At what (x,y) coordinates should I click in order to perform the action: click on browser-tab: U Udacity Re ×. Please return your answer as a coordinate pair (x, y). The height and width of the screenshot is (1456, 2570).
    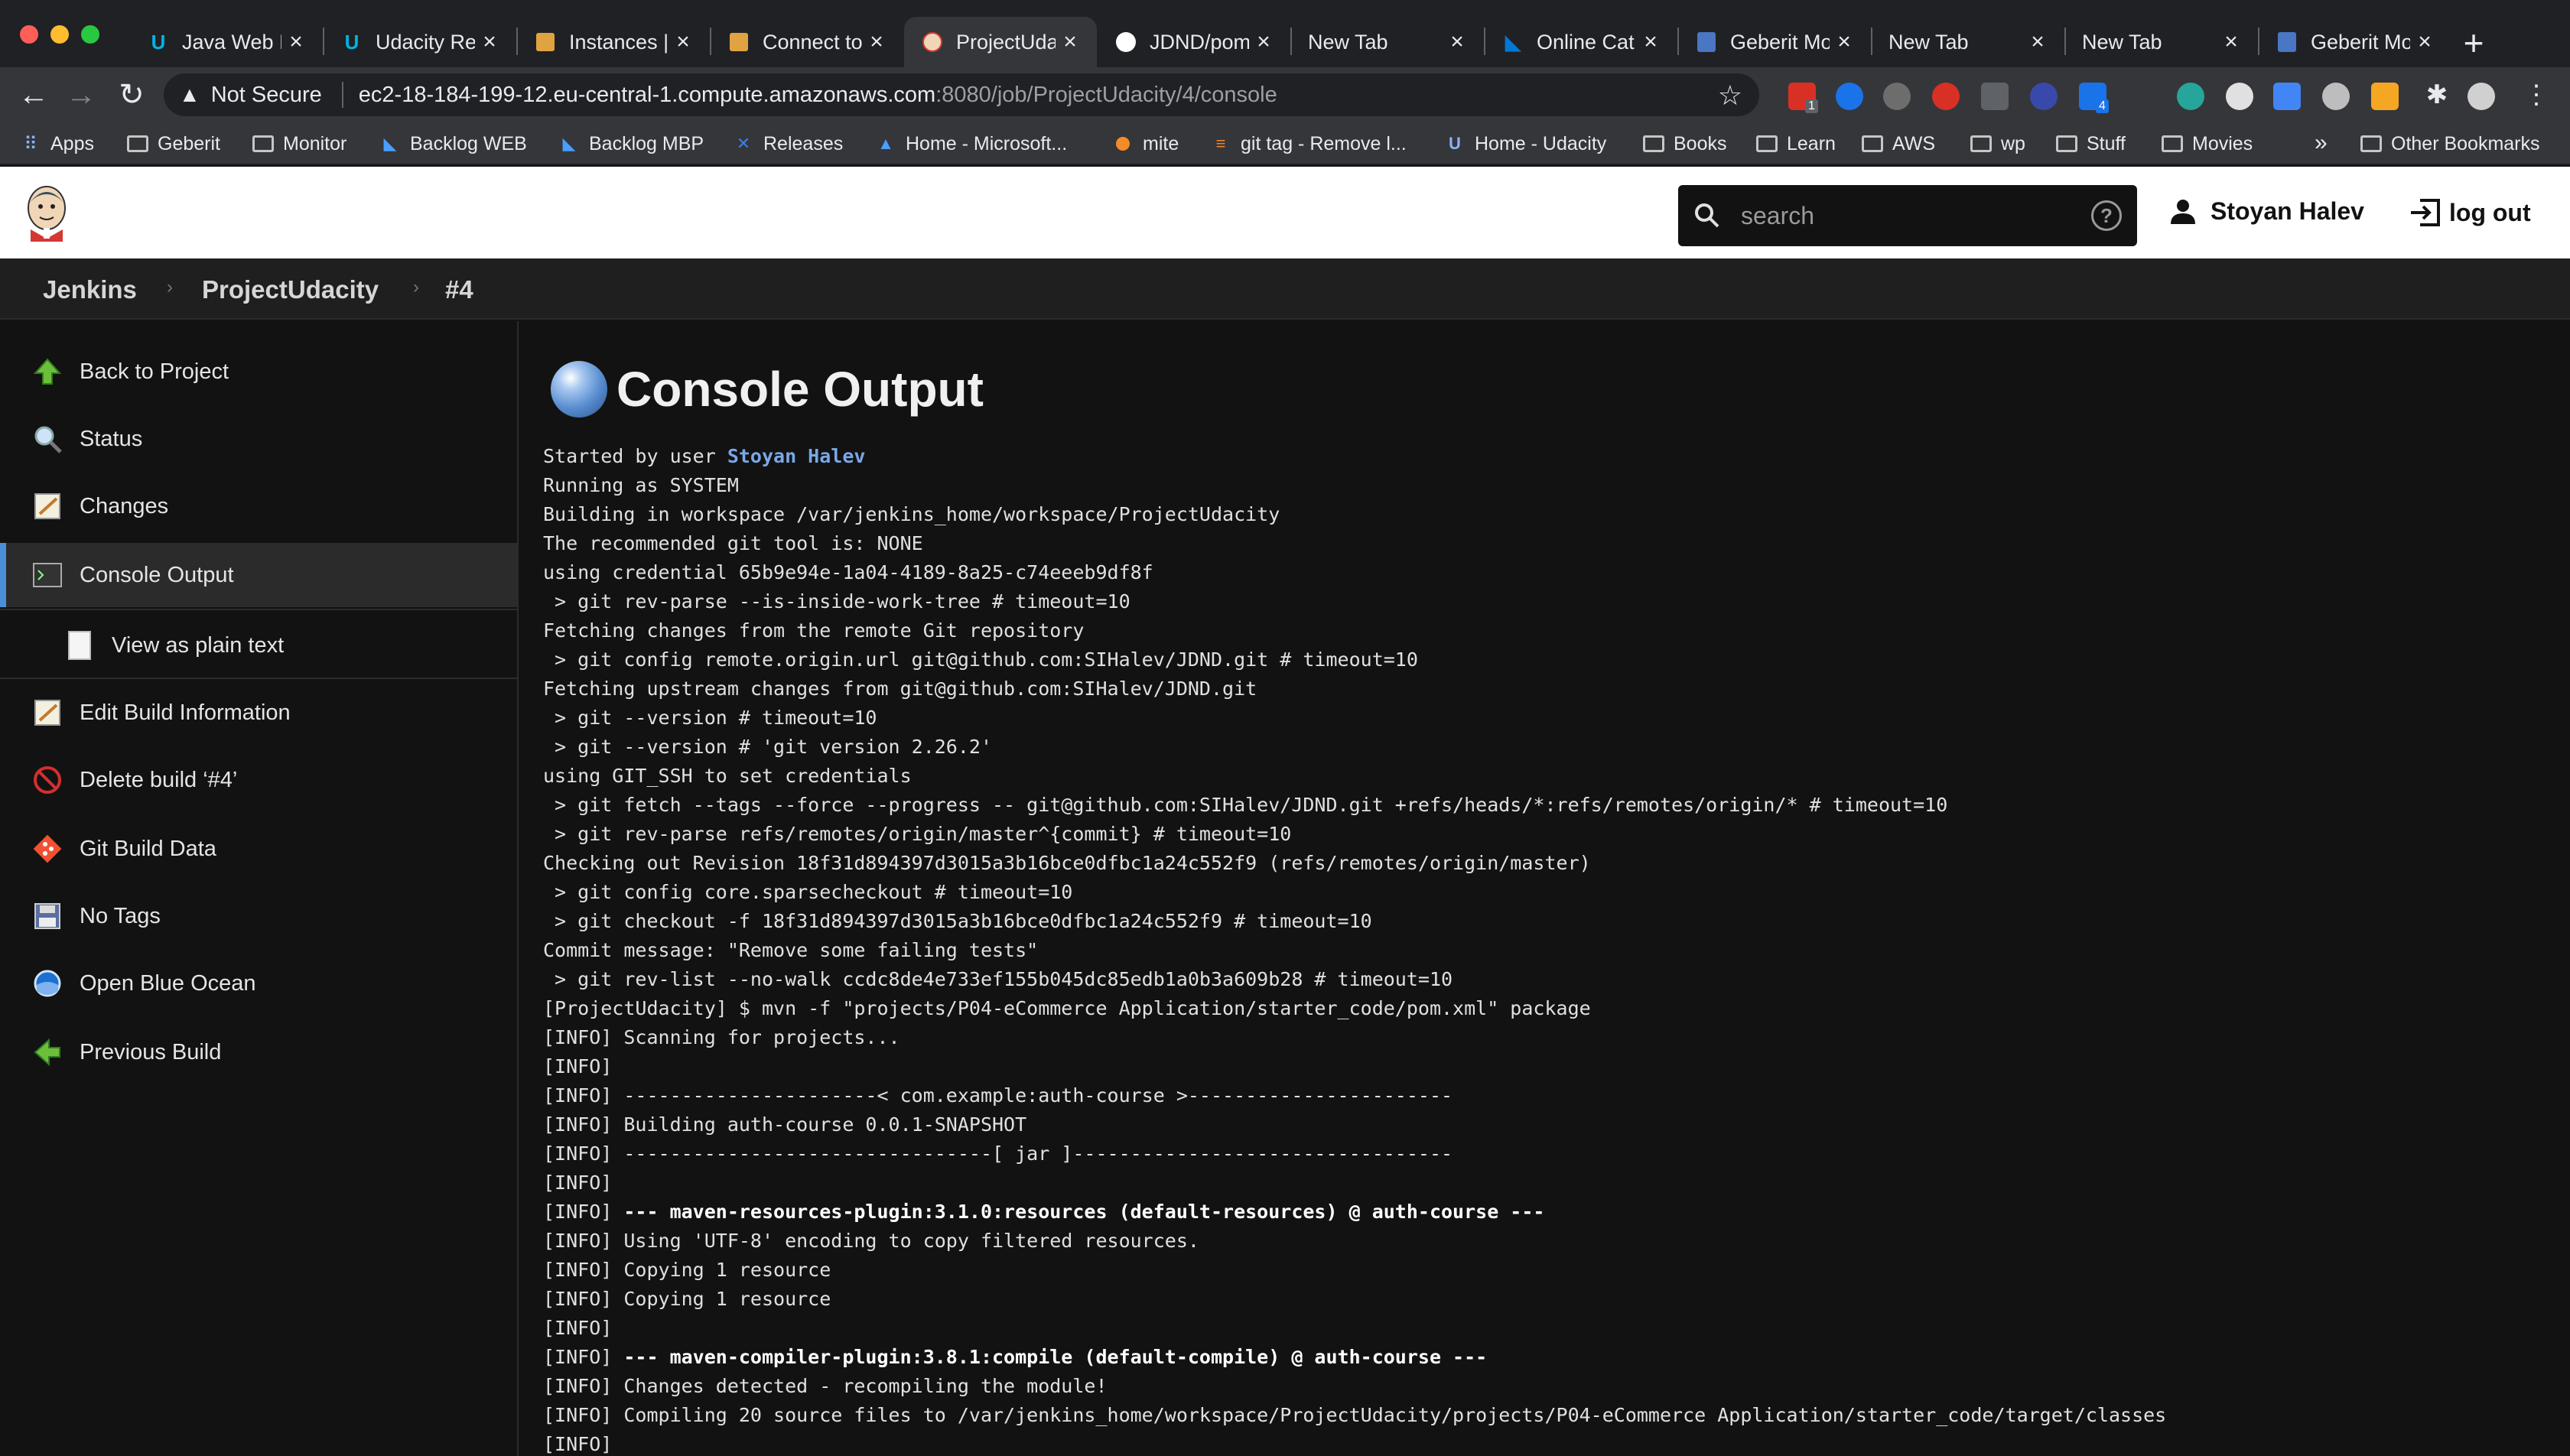
    Looking at the image, I should click on (420, 42).